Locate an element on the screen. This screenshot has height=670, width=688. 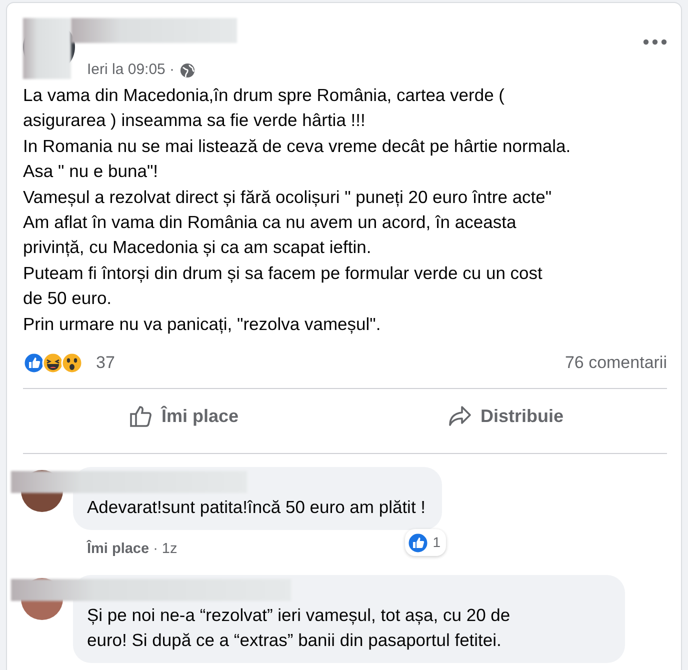
more-options-icon is located at coordinates (655, 42).